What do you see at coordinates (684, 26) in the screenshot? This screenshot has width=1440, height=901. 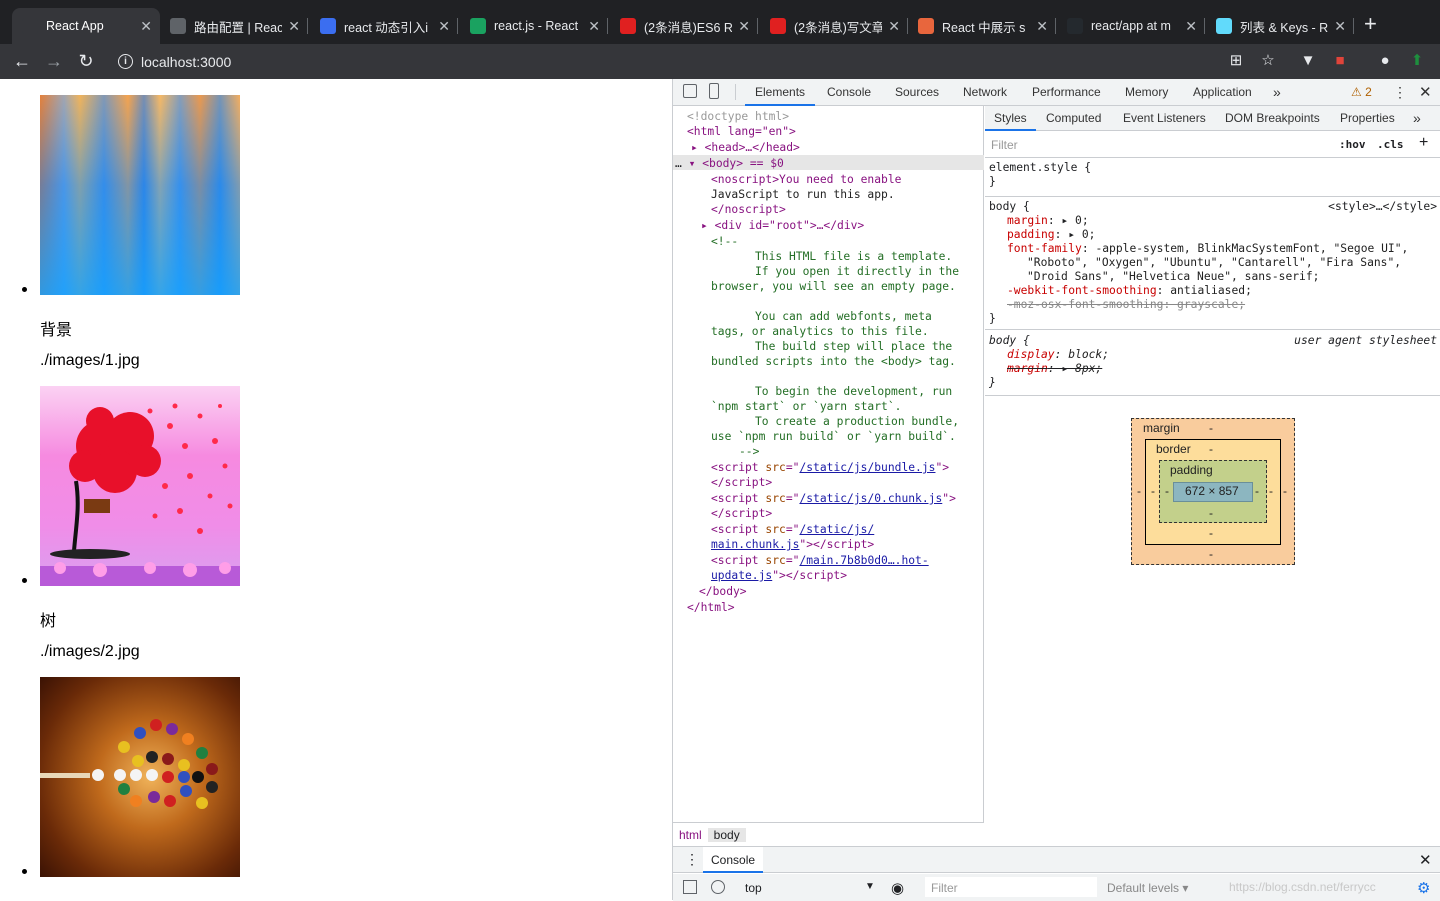 I see `browser-tab: (2条消息)ES6 R ✕` at bounding box center [684, 26].